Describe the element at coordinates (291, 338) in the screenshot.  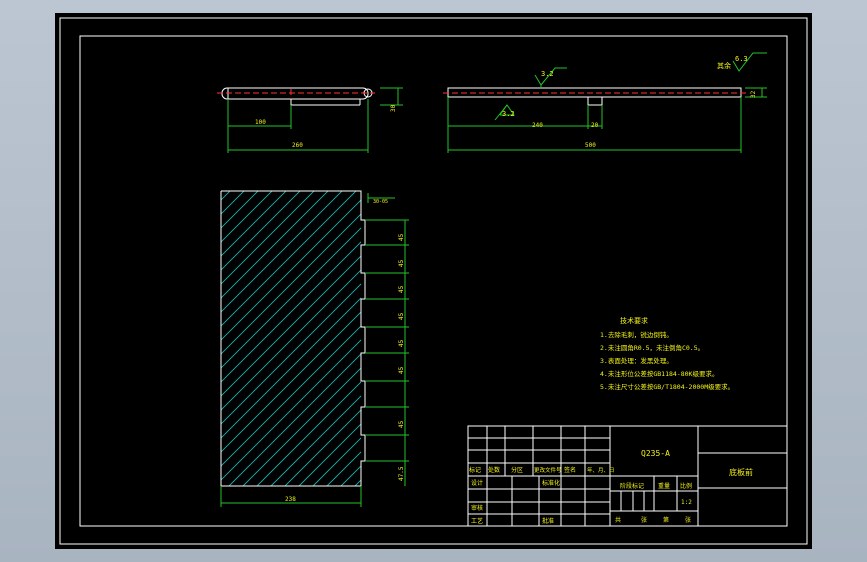
I see `section-hatching` at that location.